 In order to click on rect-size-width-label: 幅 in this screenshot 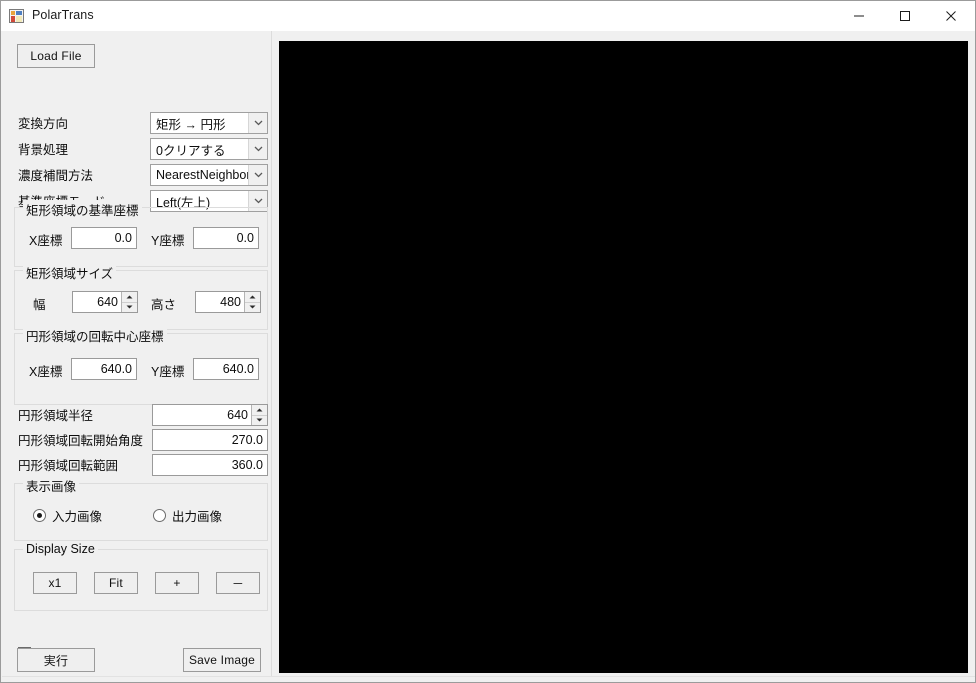, I will do `click(39, 305)`.